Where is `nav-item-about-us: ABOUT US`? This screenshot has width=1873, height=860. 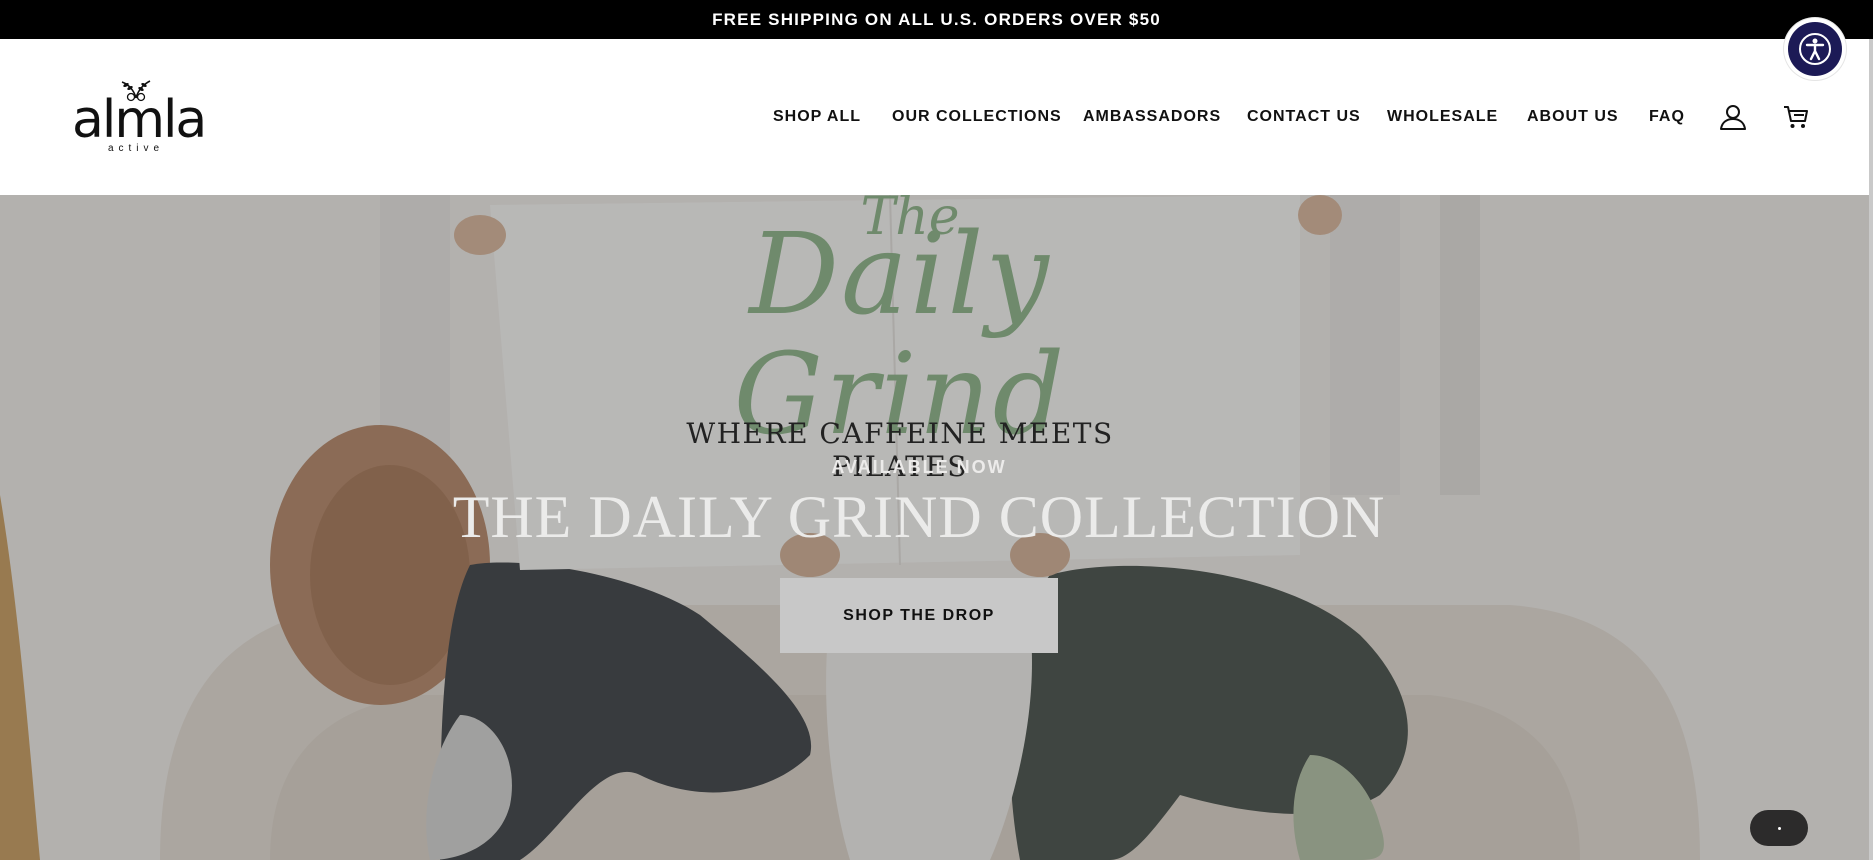 nav-item-about-us: ABOUT US is located at coordinates (1573, 117).